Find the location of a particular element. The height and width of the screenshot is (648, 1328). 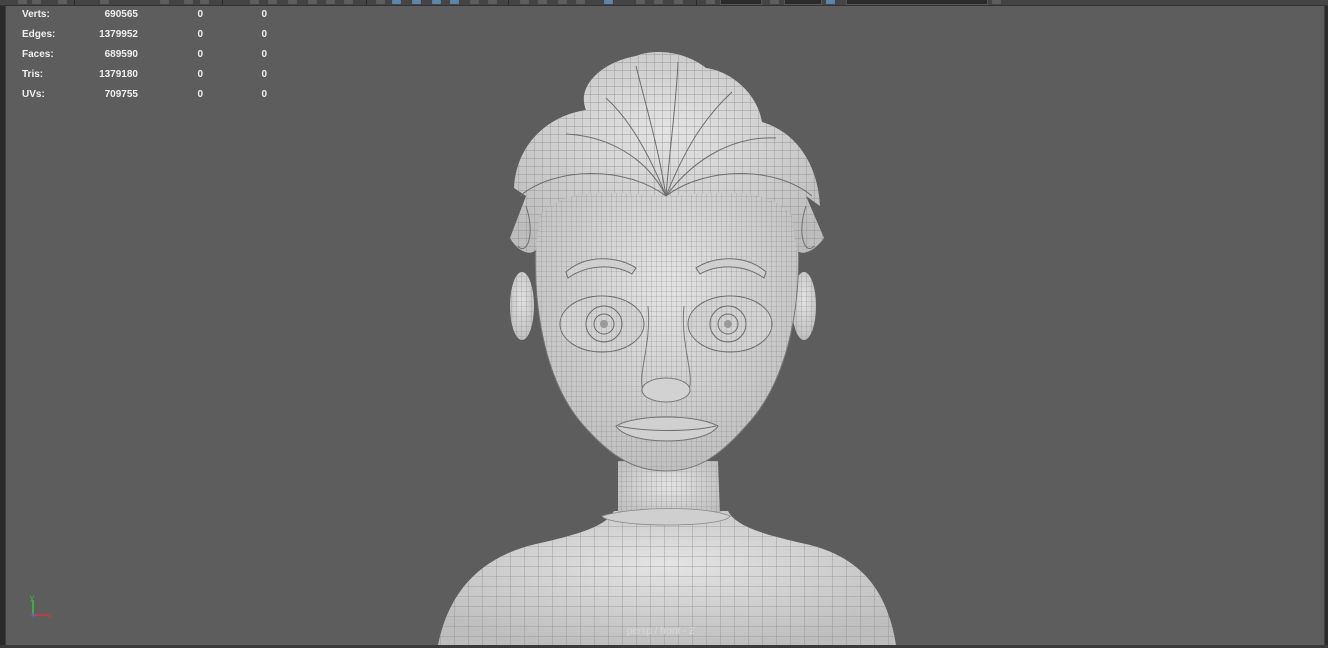

smooth-shade-icon is located at coordinates (416, 2).